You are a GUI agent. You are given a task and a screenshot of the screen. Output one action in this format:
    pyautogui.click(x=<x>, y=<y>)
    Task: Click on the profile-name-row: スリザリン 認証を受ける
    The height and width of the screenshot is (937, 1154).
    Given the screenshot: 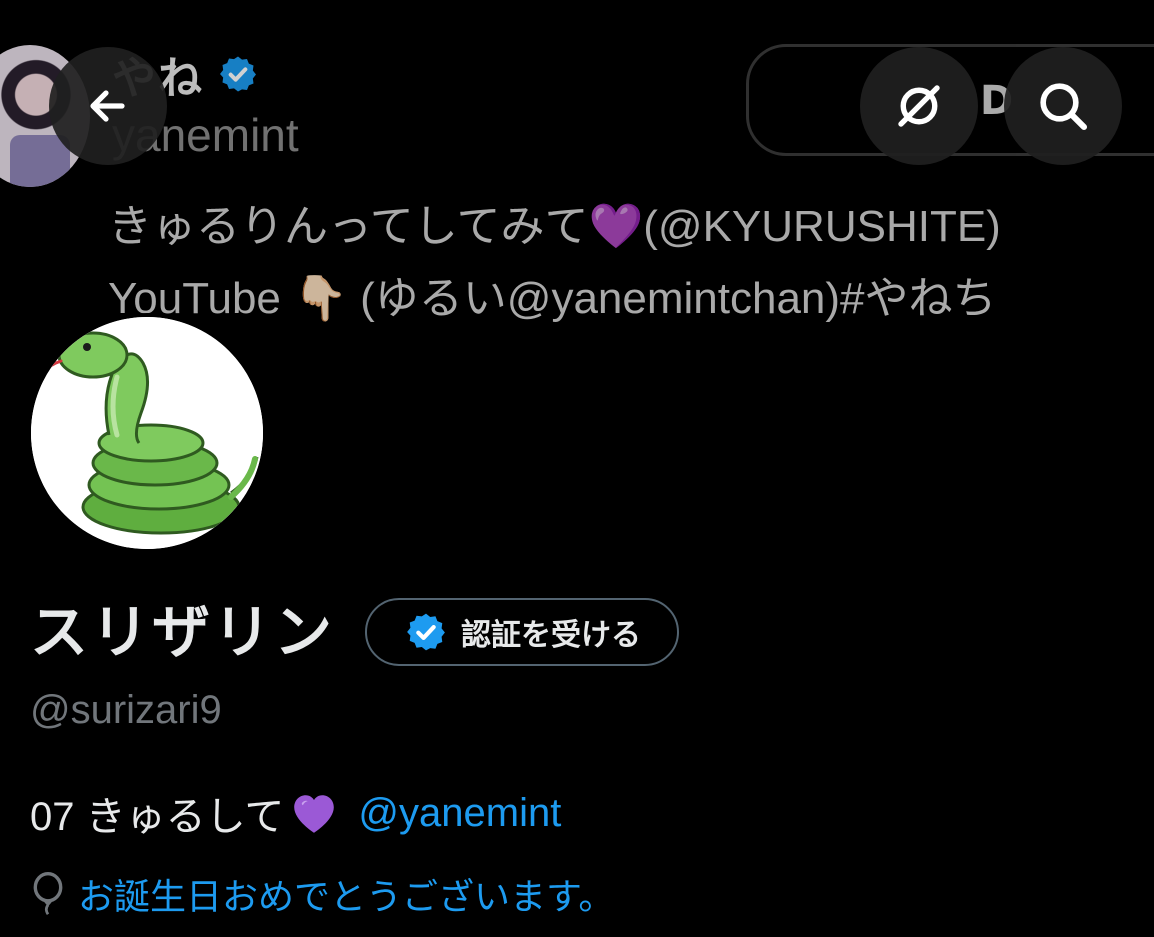 What is the action you would take?
    pyautogui.click(x=355, y=632)
    